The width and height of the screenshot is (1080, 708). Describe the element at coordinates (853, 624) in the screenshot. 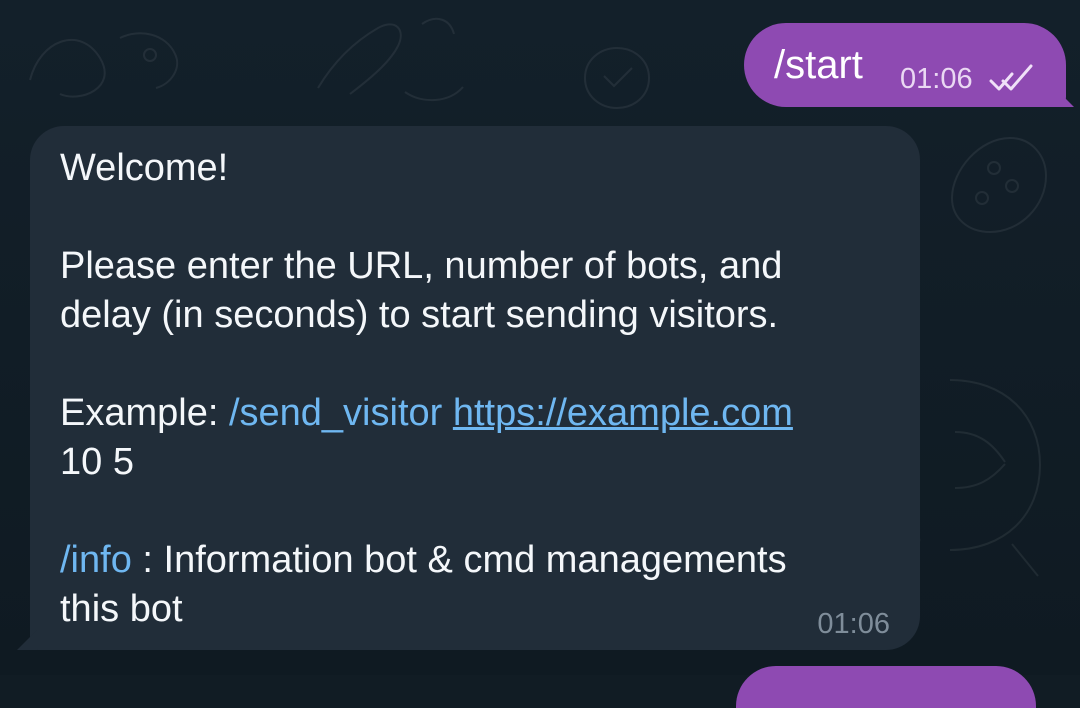

I see `incoming-message-time: 01:06` at that location.